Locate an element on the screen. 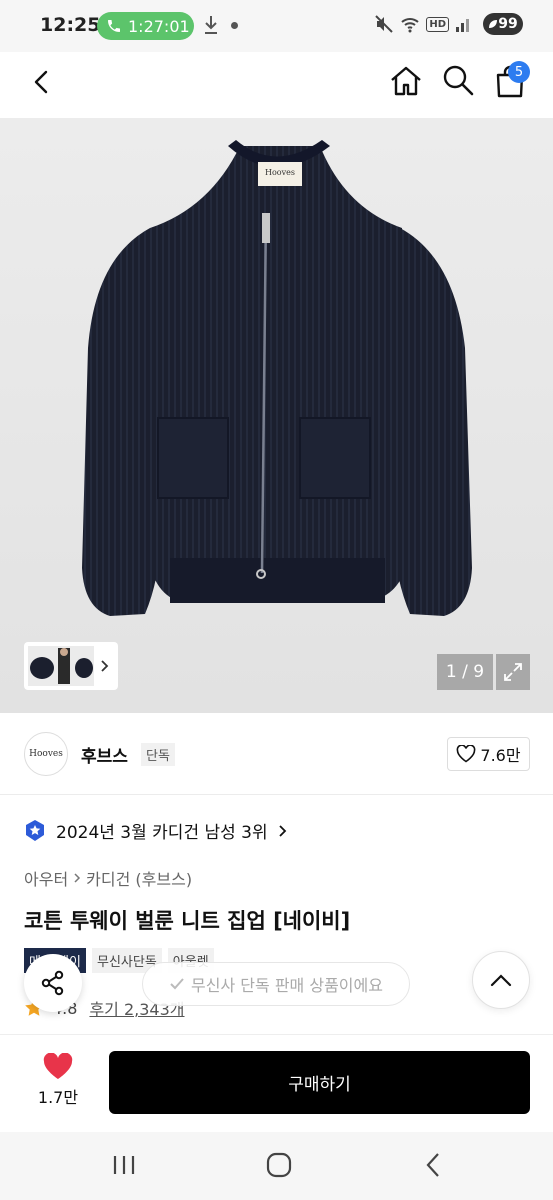  back-nav-icon is located at coordinates (433, 1165).